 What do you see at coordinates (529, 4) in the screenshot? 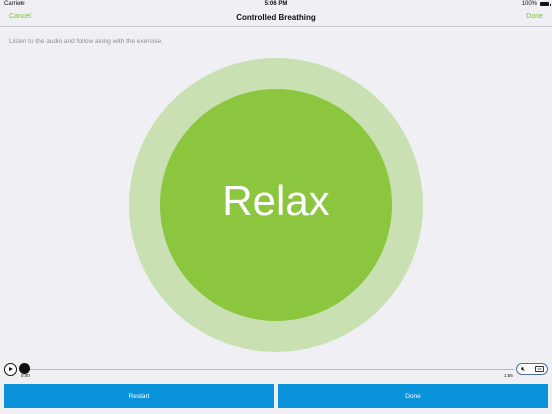
I see `battery-percent: 100%` at bounding box center [529, 4].